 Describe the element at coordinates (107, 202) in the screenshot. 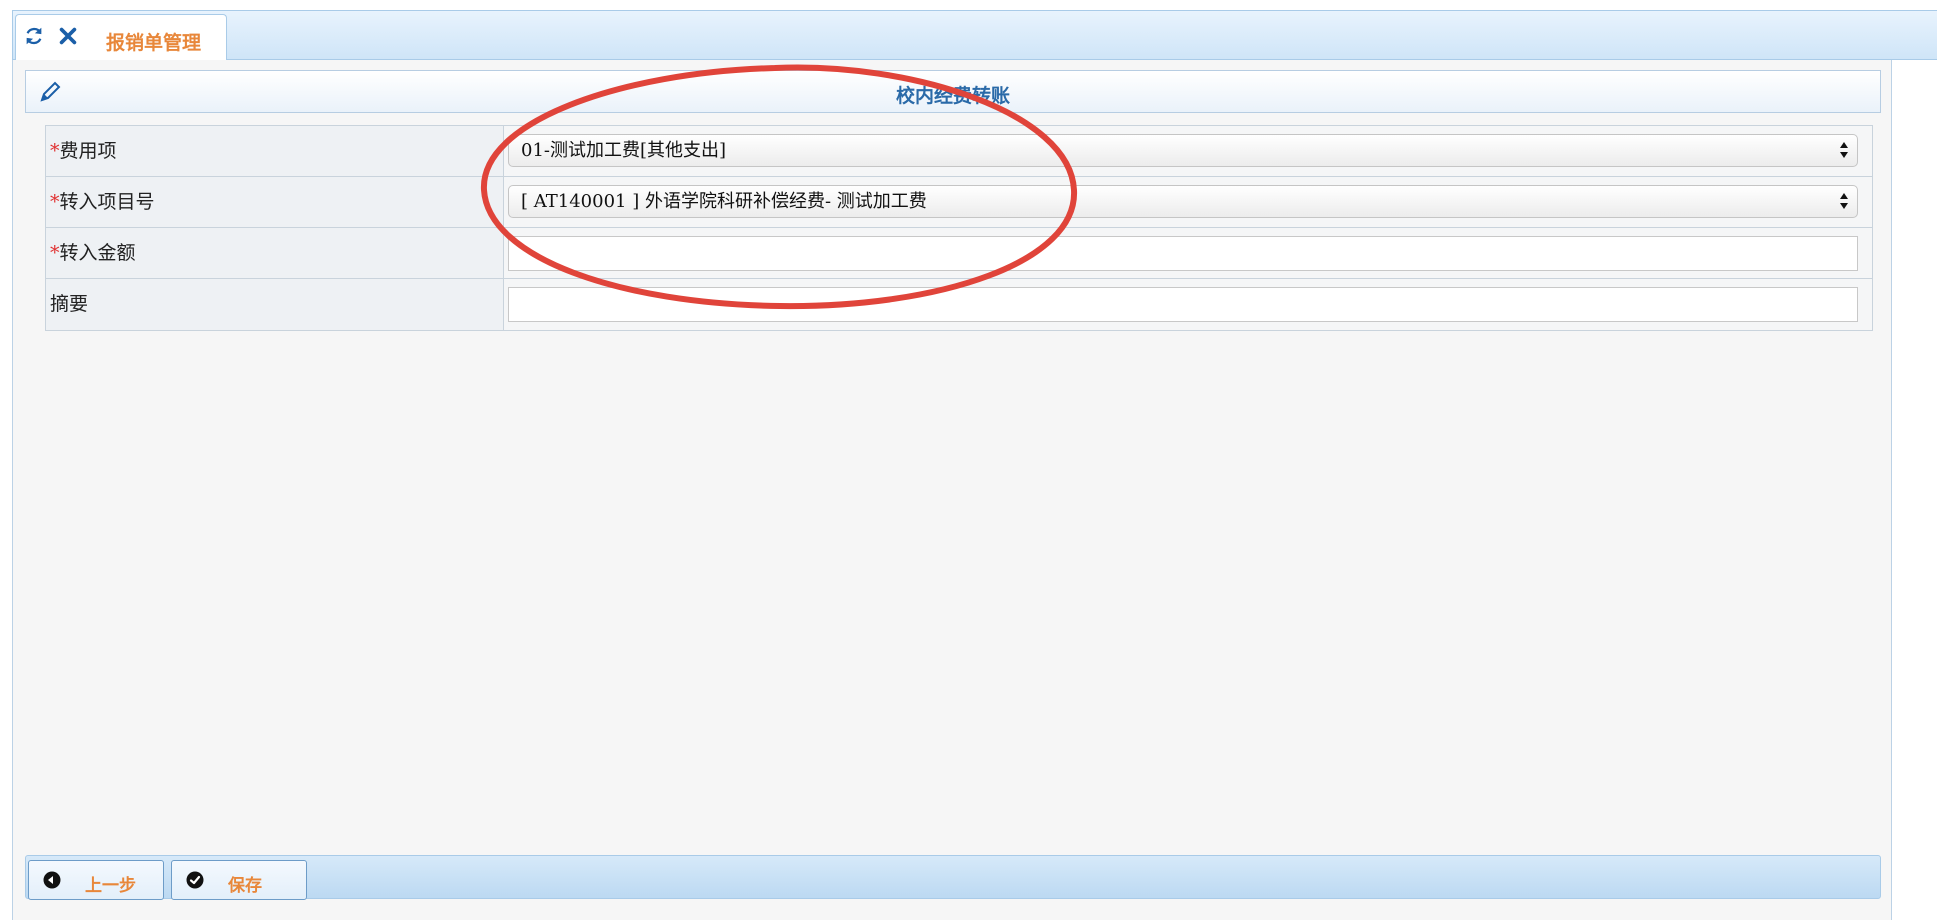

I see `field-label-text: 转入项目号` at that location.